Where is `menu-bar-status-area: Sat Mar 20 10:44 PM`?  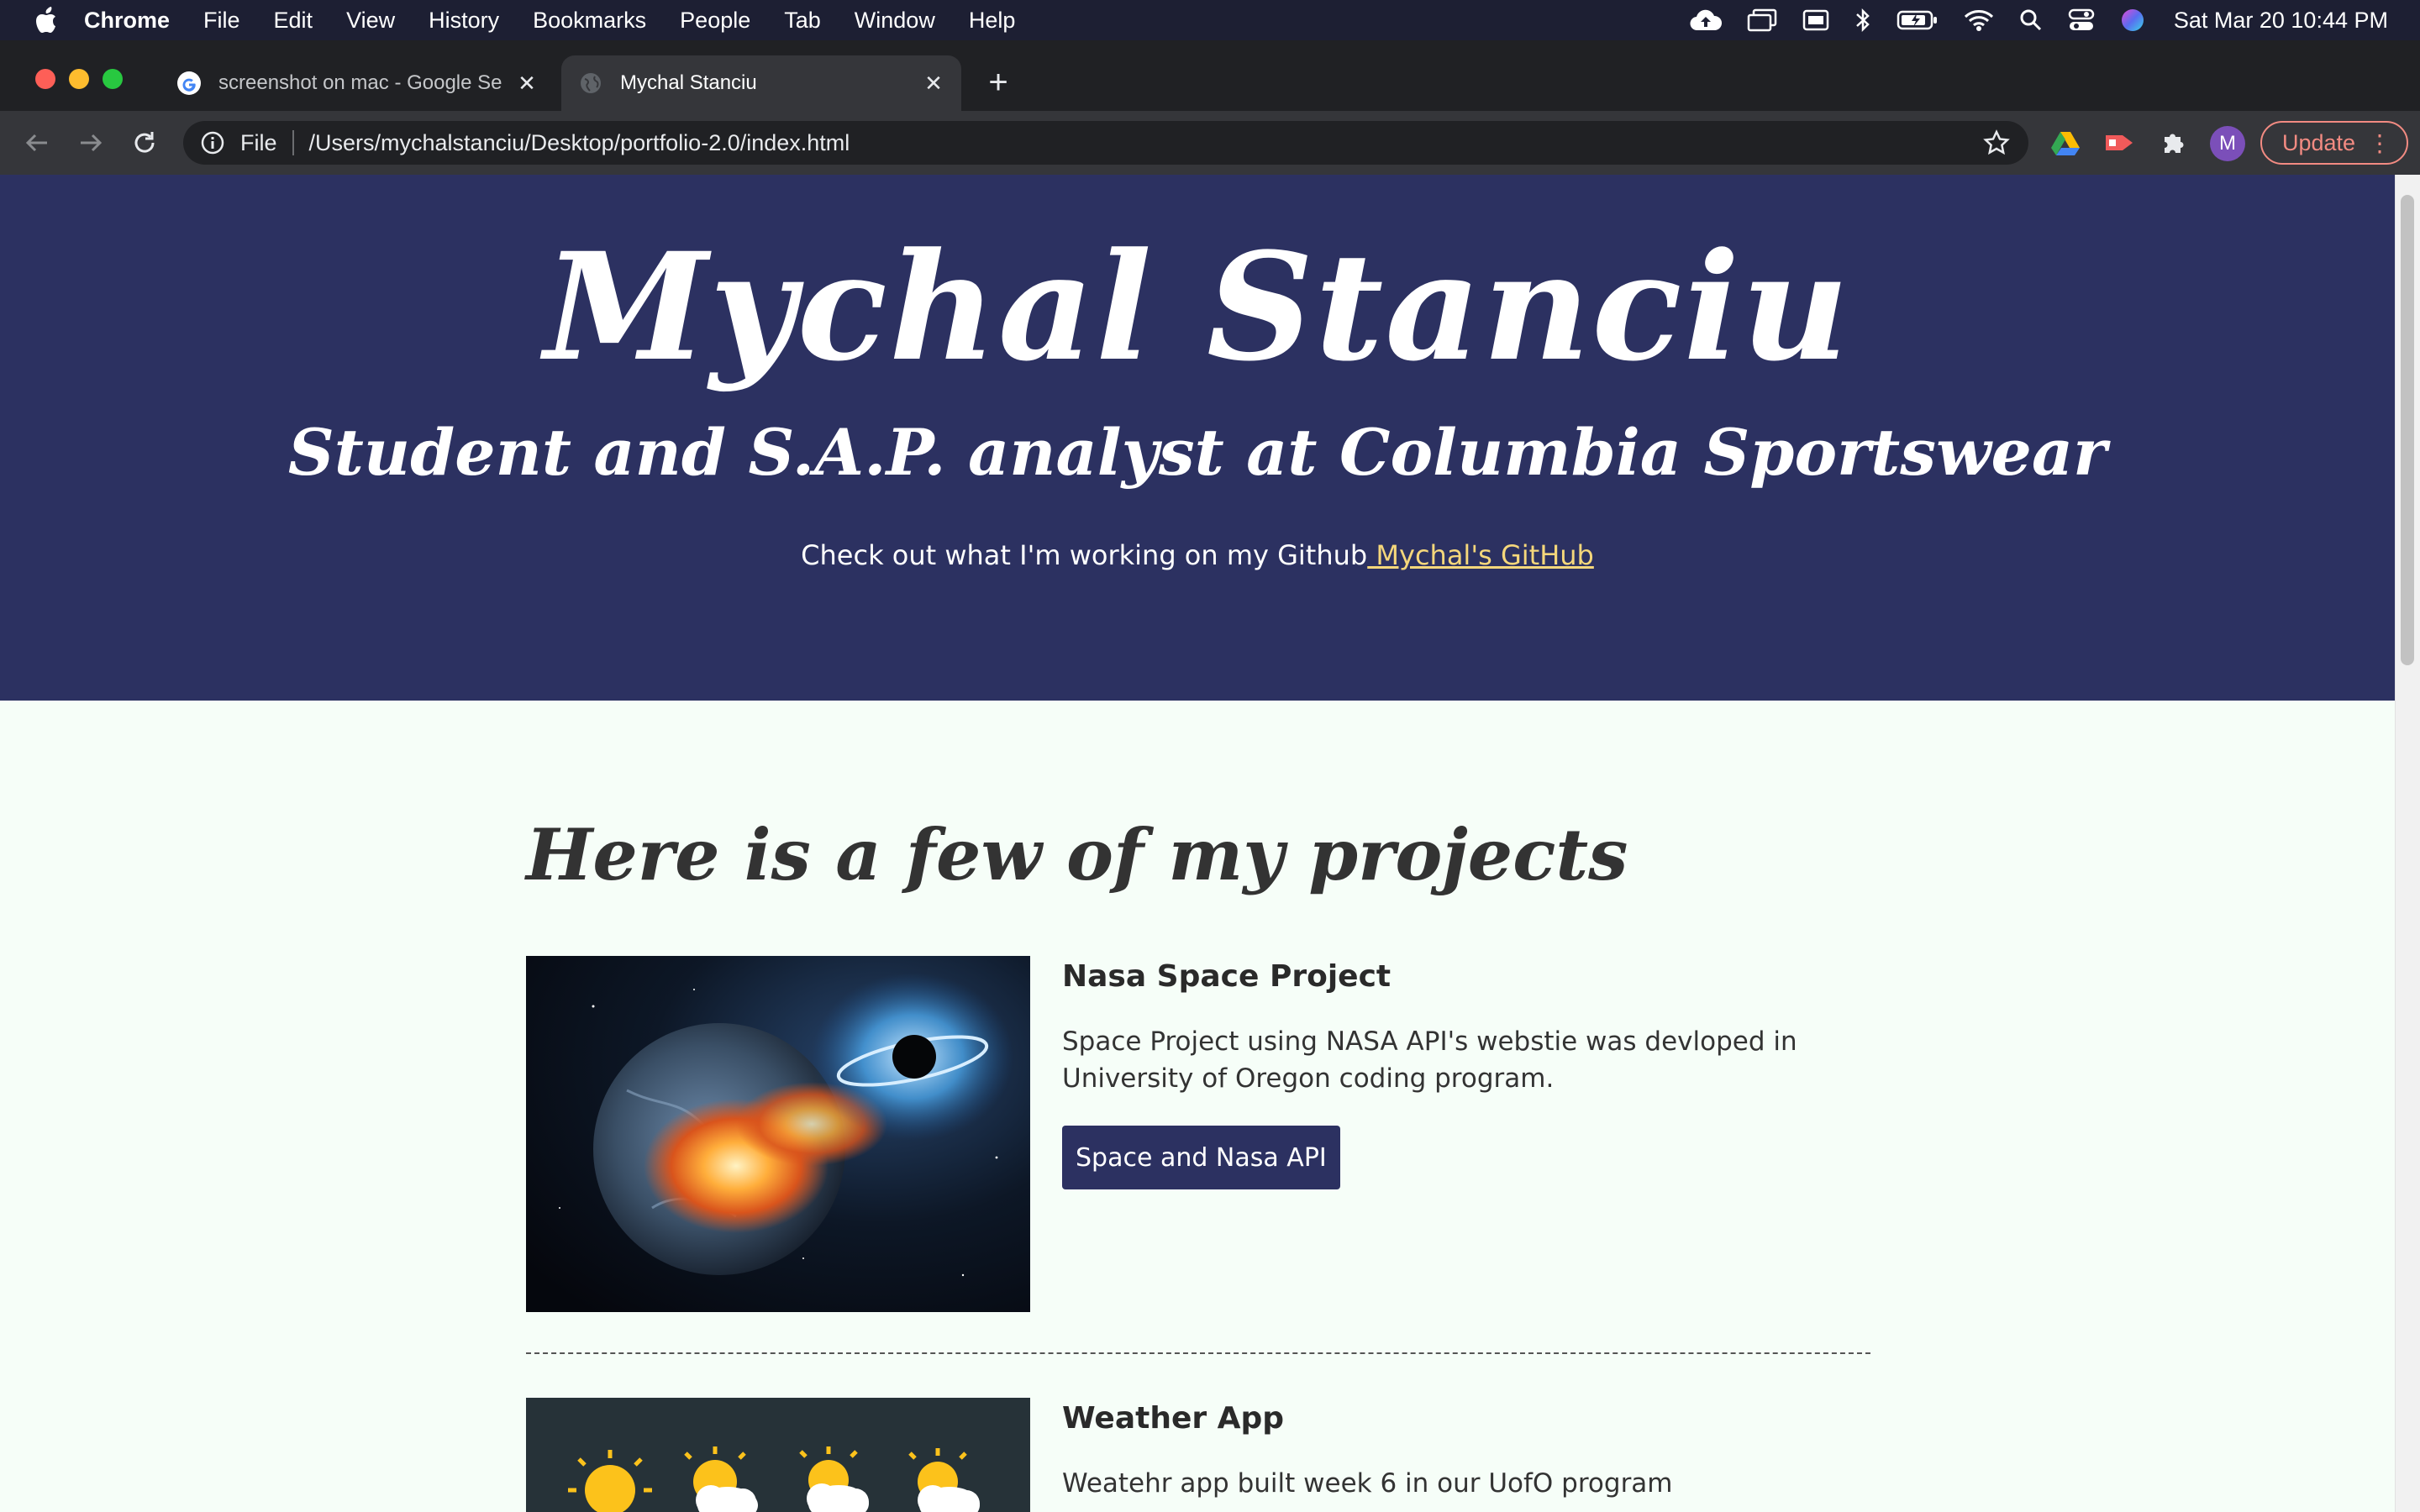
menu-bar-status-area: Sat Mar 20 10:44 PM is located at coordinates (2027, 20).